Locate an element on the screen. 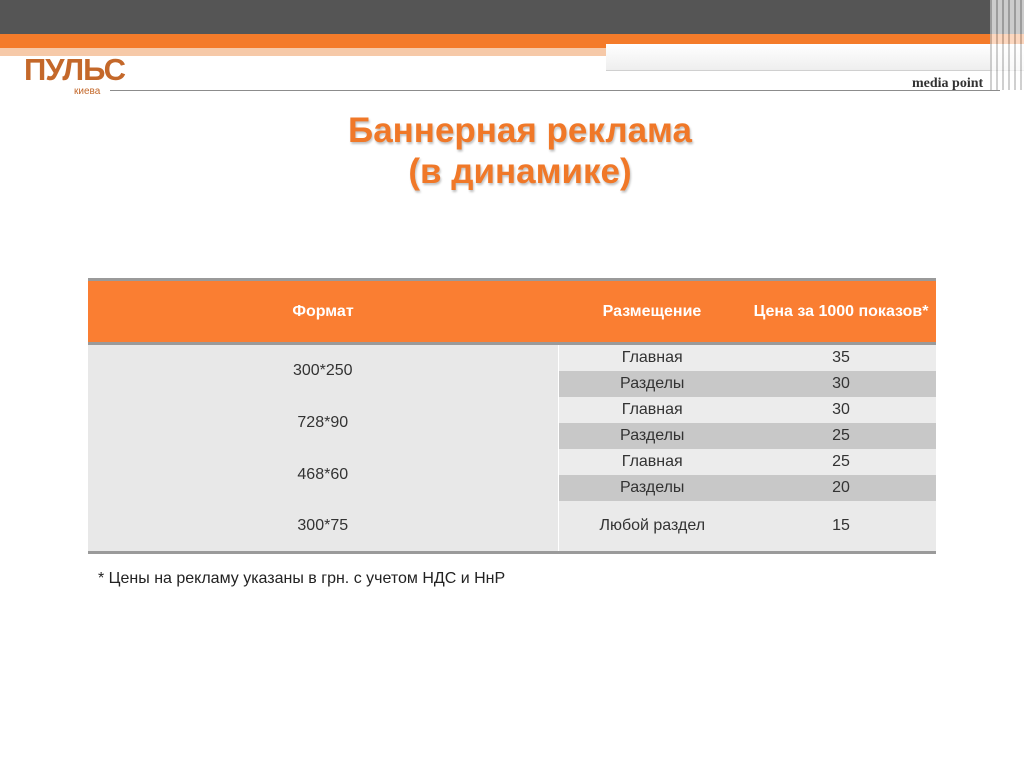 The width and height of the screenshot is (1024, 768). format-cell: 468*60 is located at coordinates (323, 475).